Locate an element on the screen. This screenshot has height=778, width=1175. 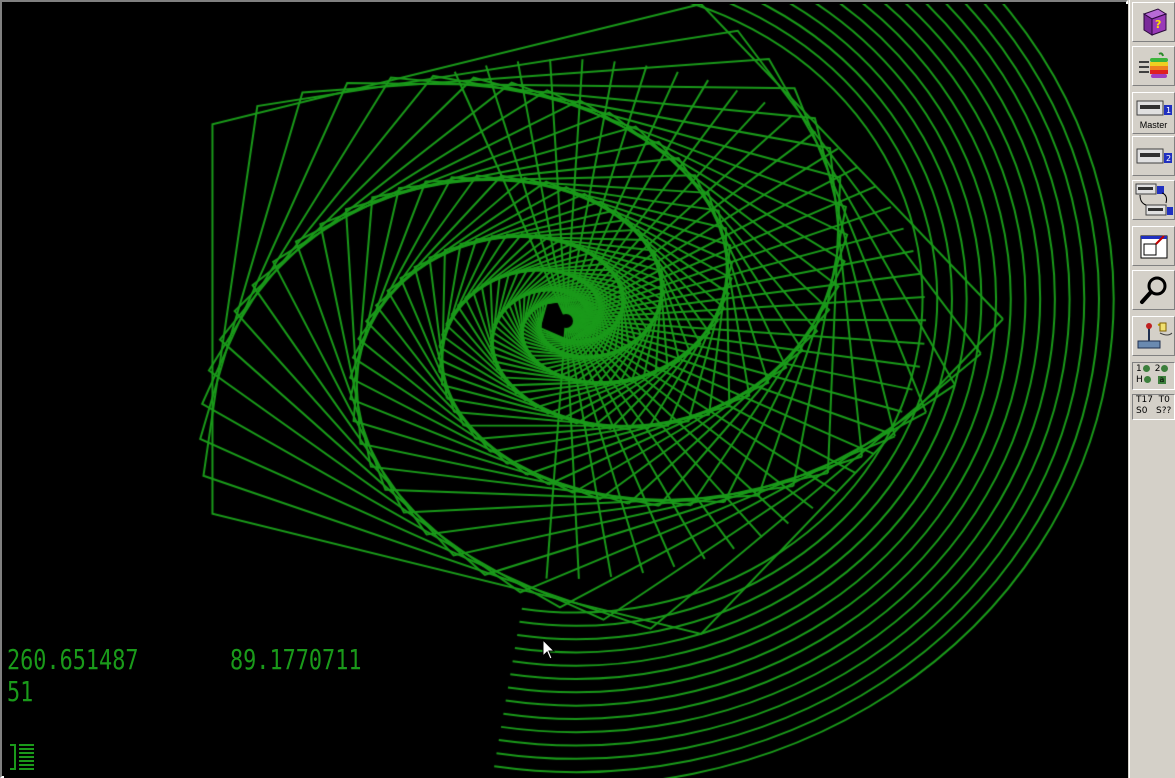
settings-joystick-icon is located at coordinates (1154, 335).